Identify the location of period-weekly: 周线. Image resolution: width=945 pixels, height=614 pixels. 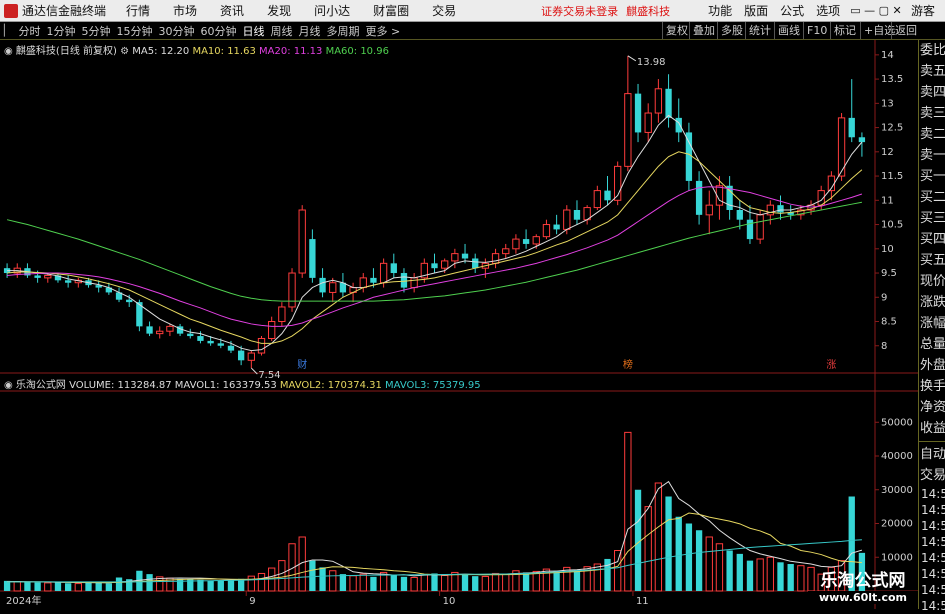
(281, 31).